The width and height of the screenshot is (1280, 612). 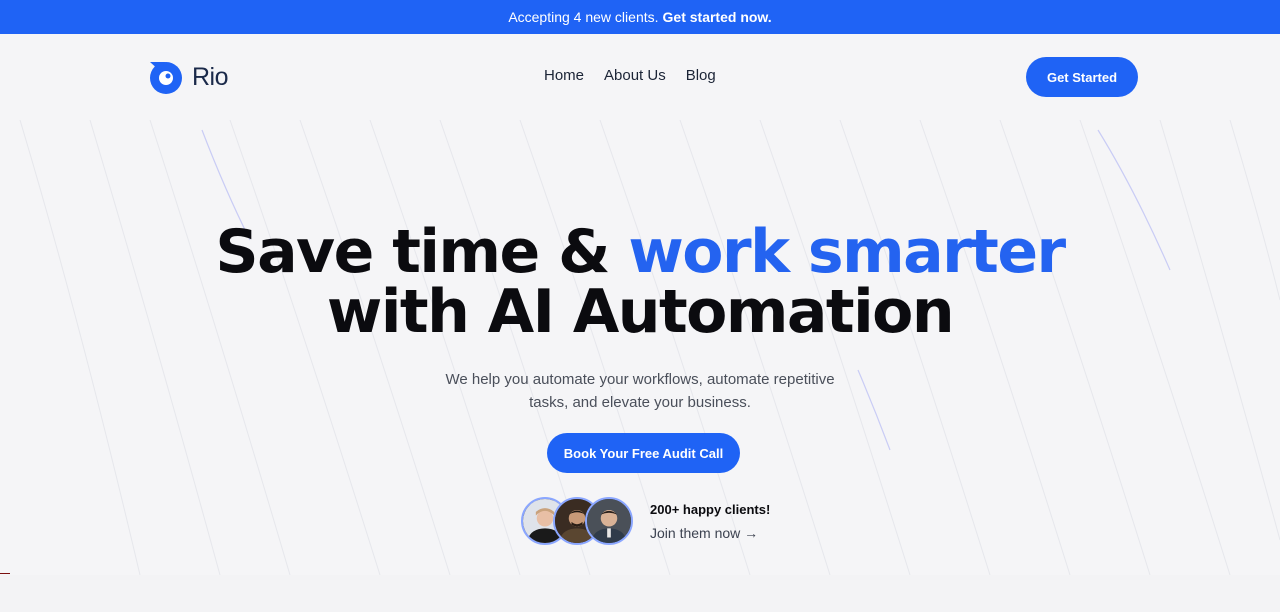 I want to click on announcement-text: Accepting 4 new clients., so click(x=583, y=17).